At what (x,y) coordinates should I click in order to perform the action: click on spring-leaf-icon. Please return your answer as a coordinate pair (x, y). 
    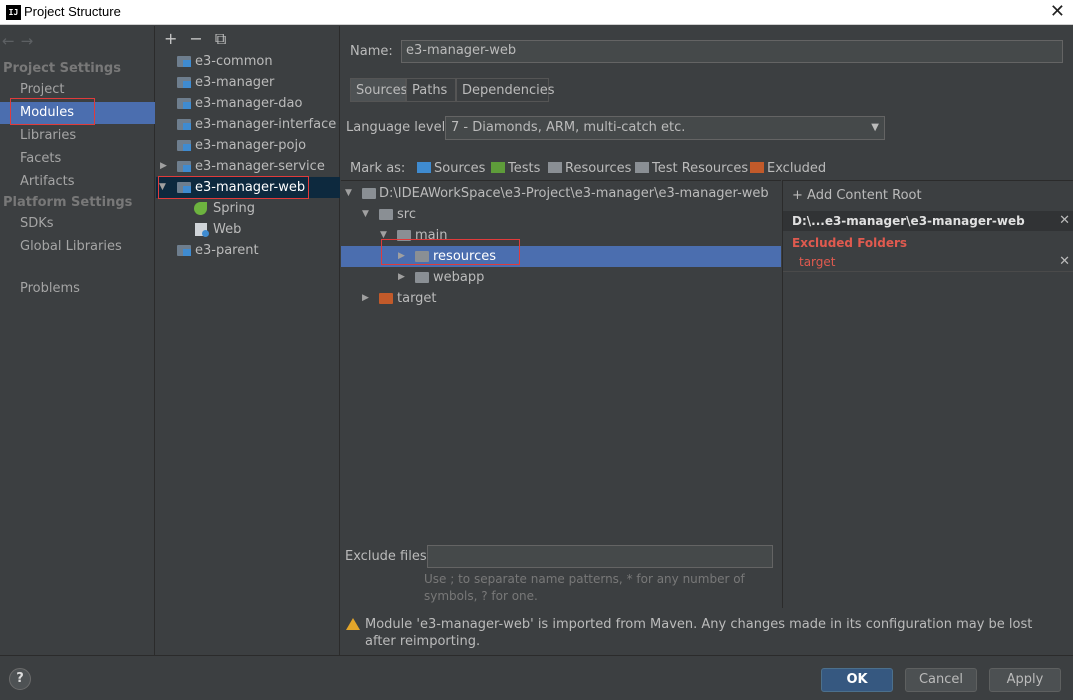
    Looking at the image, I should click on (200, 208).